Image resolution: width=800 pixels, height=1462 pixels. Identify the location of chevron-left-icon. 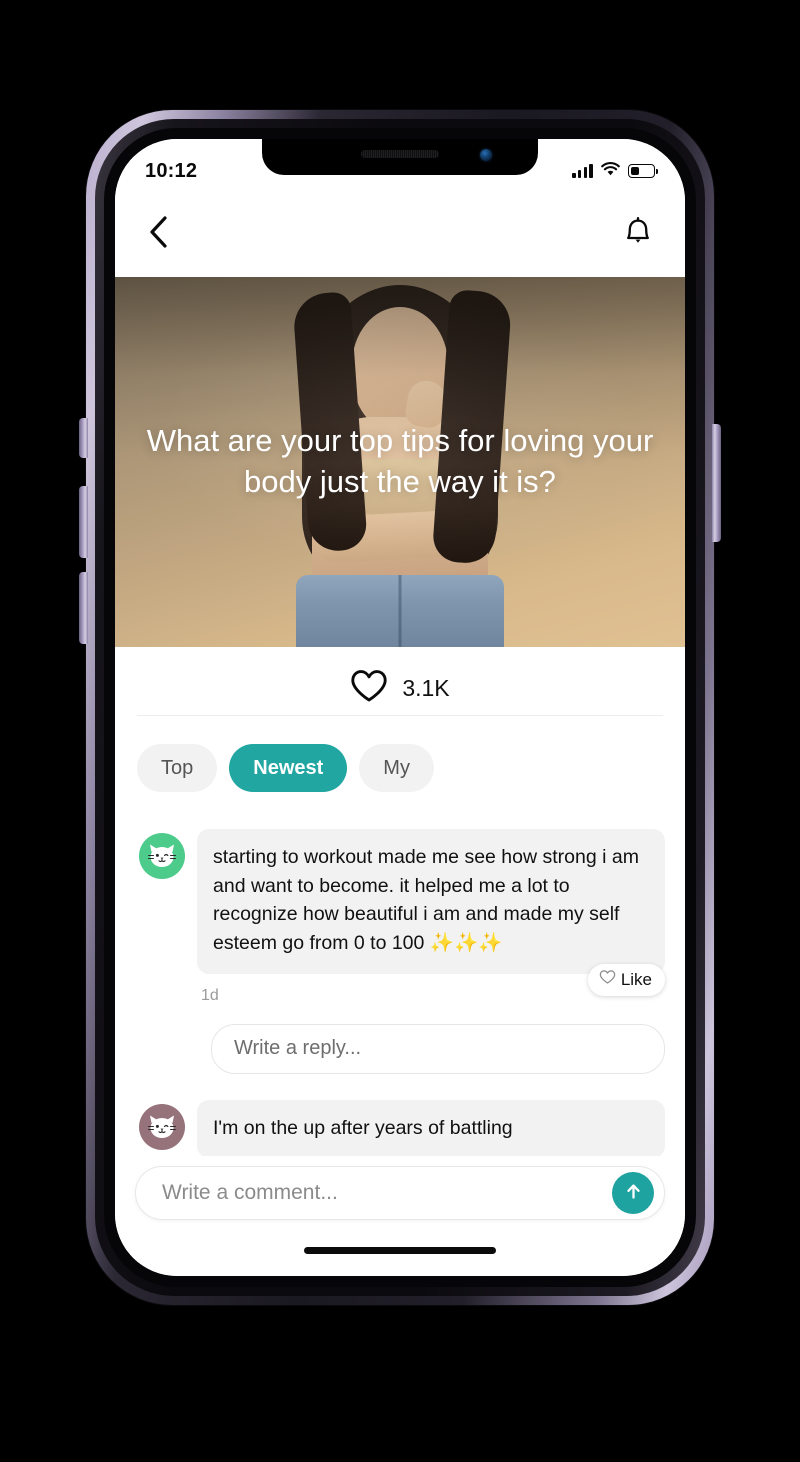
(158, 234).